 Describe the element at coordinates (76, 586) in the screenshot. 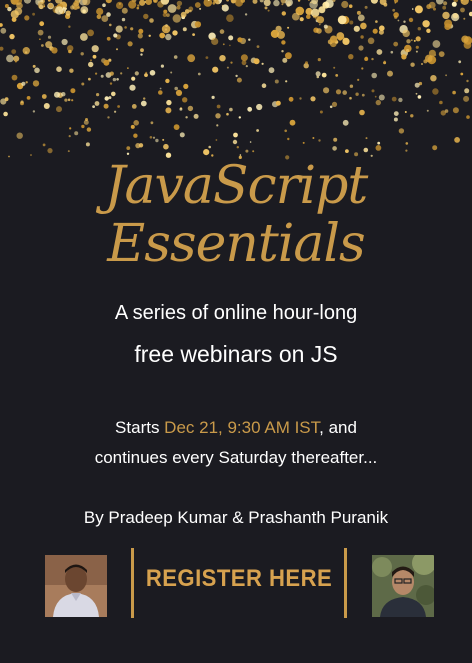

I see `speaker-photo-pradeep` at that location.